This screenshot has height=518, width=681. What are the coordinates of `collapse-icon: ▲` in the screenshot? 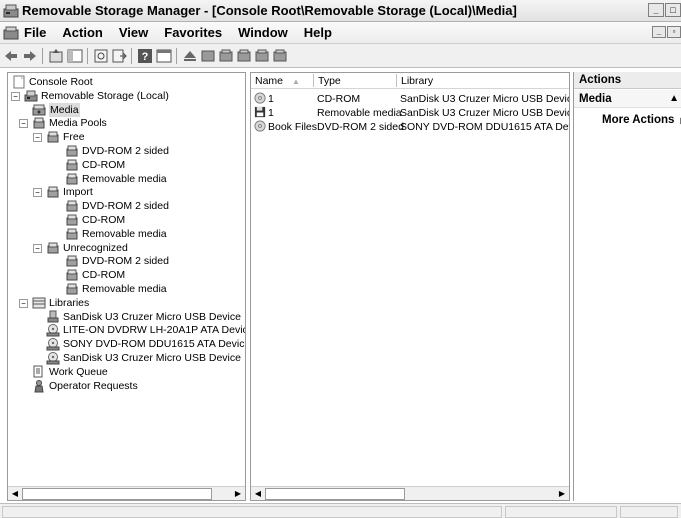 It's located at (674, 99).